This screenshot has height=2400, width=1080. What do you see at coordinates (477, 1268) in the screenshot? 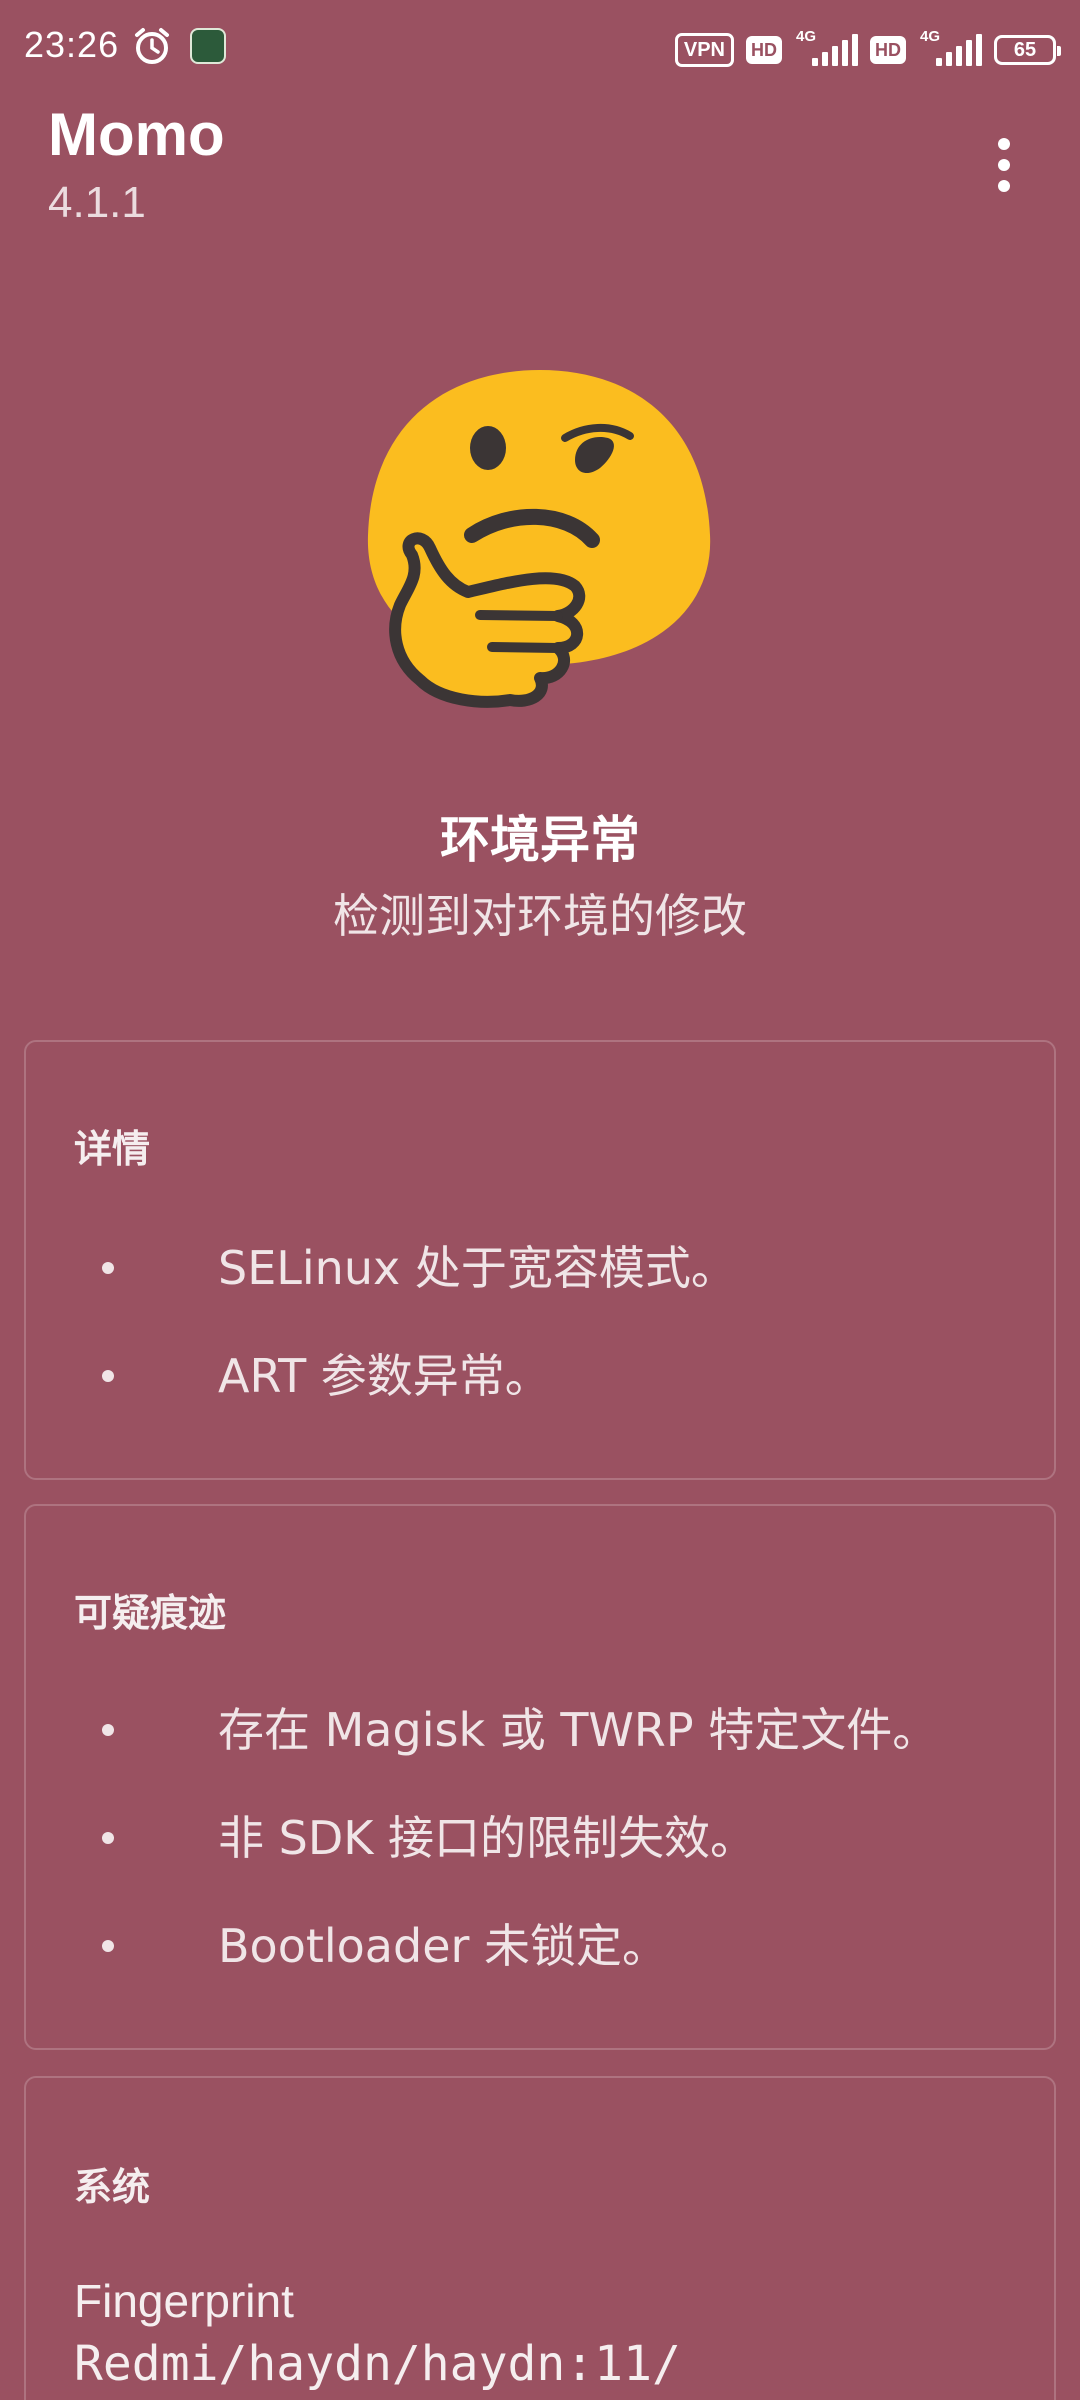
I see `list-item-text: SELinux 处于宽容模式。` at bounding box center [477, 1268].